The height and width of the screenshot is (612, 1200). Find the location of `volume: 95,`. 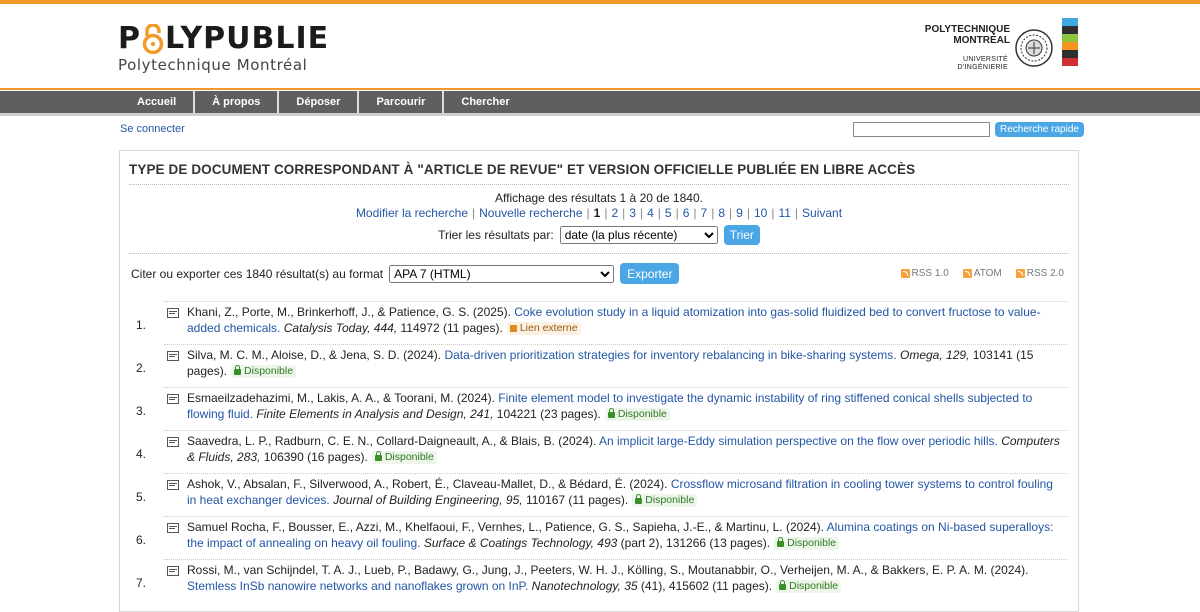

volume: 95, is located at coordinates (514, 500).